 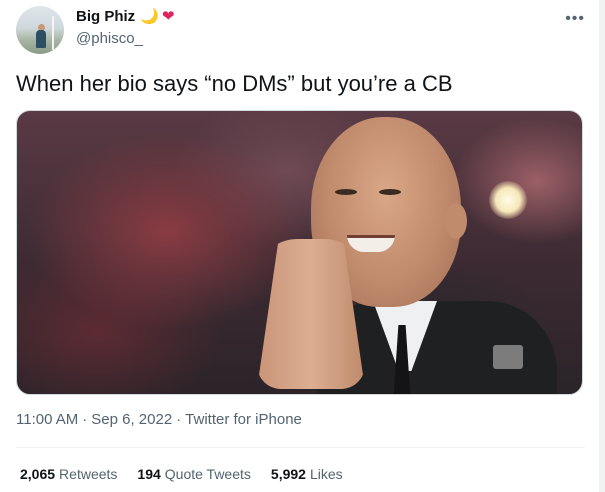 What do you see at coordinates (149, 16) in the screenshot?
I see `moon-emoji-icon: 🌙` at bounding box center [149, 16].